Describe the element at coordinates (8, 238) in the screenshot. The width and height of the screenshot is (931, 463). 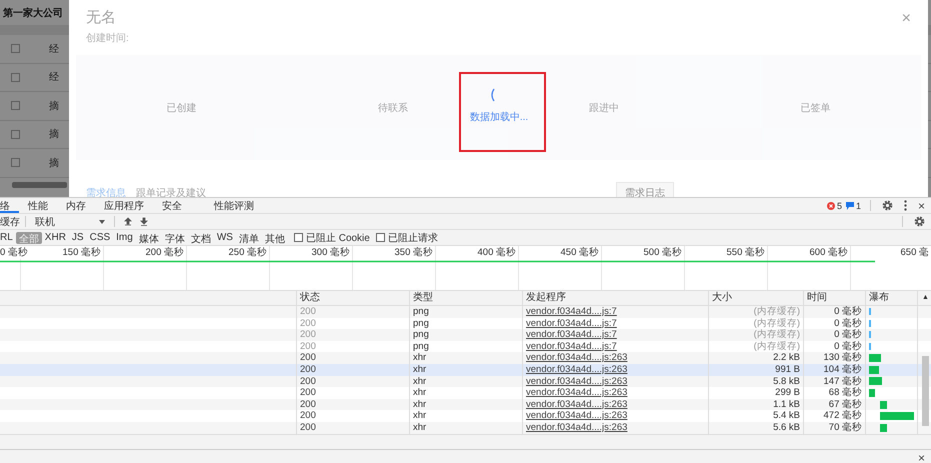
I see `filter-chip: RL` at that location.